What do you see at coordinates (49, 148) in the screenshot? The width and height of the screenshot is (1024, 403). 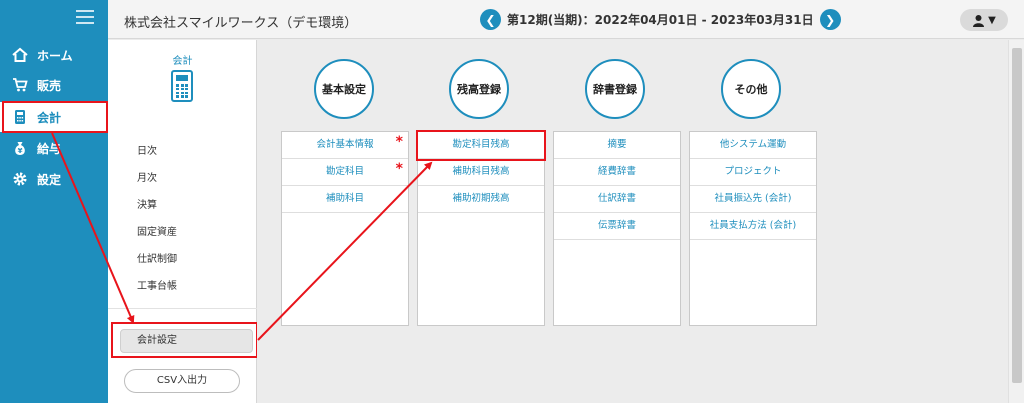 I see `nav-item-label: 給与` at bounding box center [49, 148].